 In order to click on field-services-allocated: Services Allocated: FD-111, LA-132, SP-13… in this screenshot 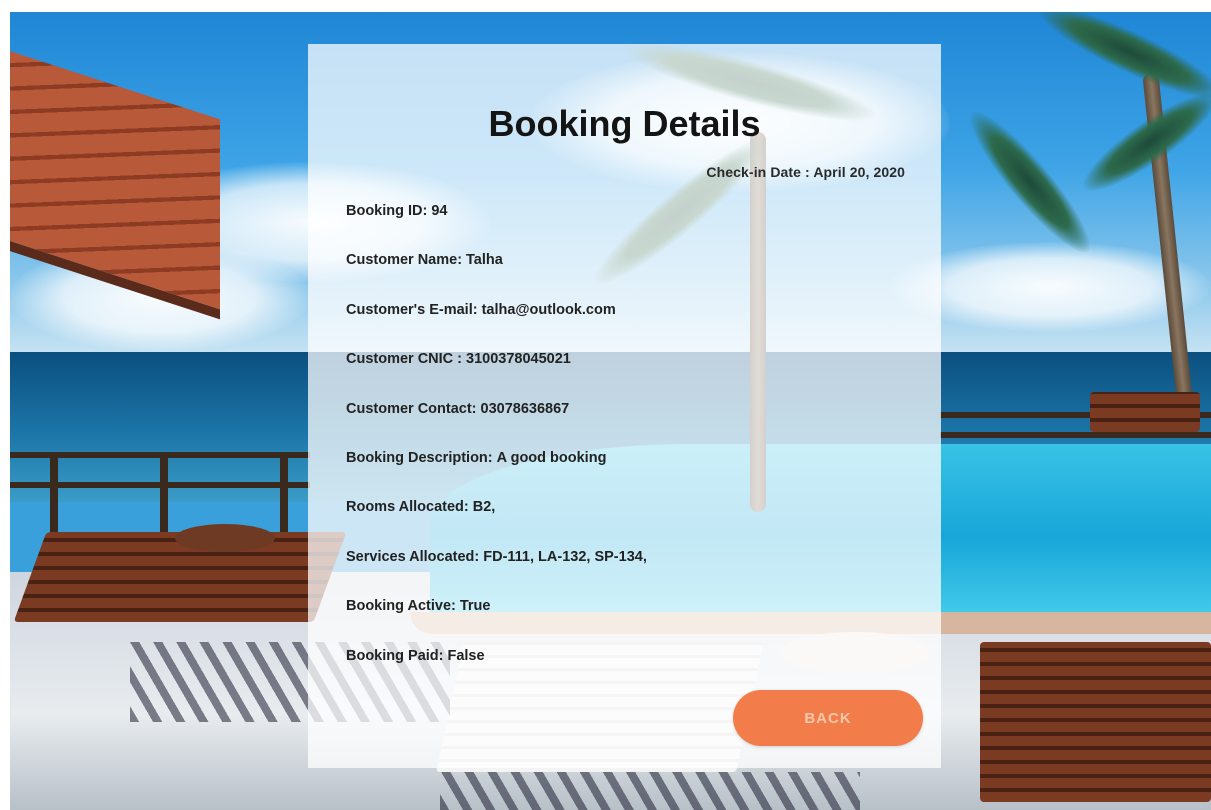, I will do `click(496, 568)`.